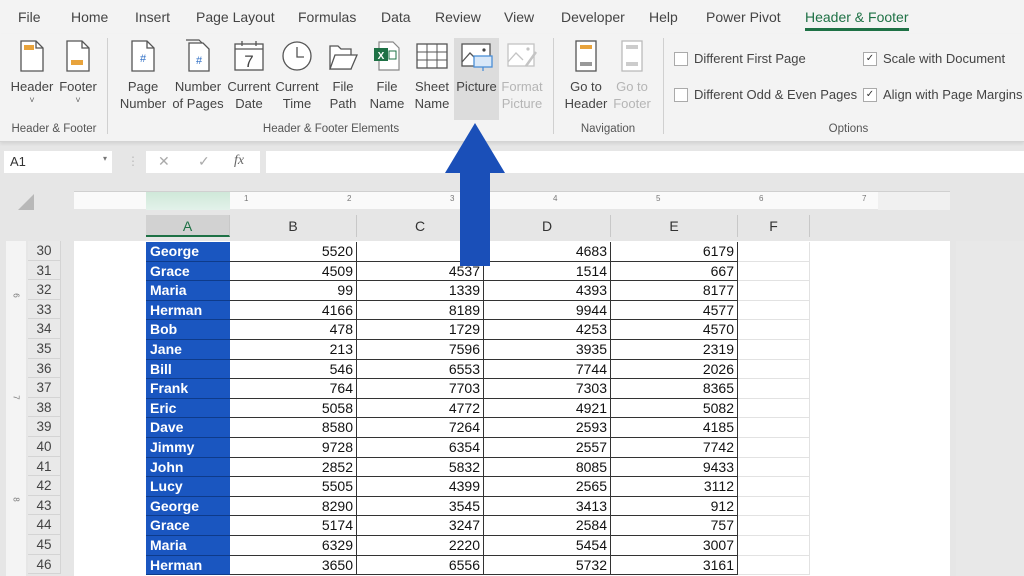 This screenshot has height=576, width=1024. What do you see at coordinates (188, 467) in the screenshot?
I see `cell-name: John` at bounding box center [188, 467].